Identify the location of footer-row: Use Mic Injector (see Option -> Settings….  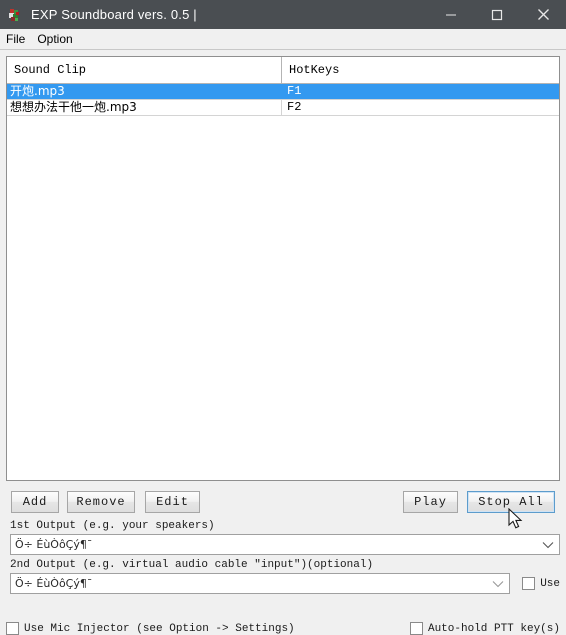
(283, 628).